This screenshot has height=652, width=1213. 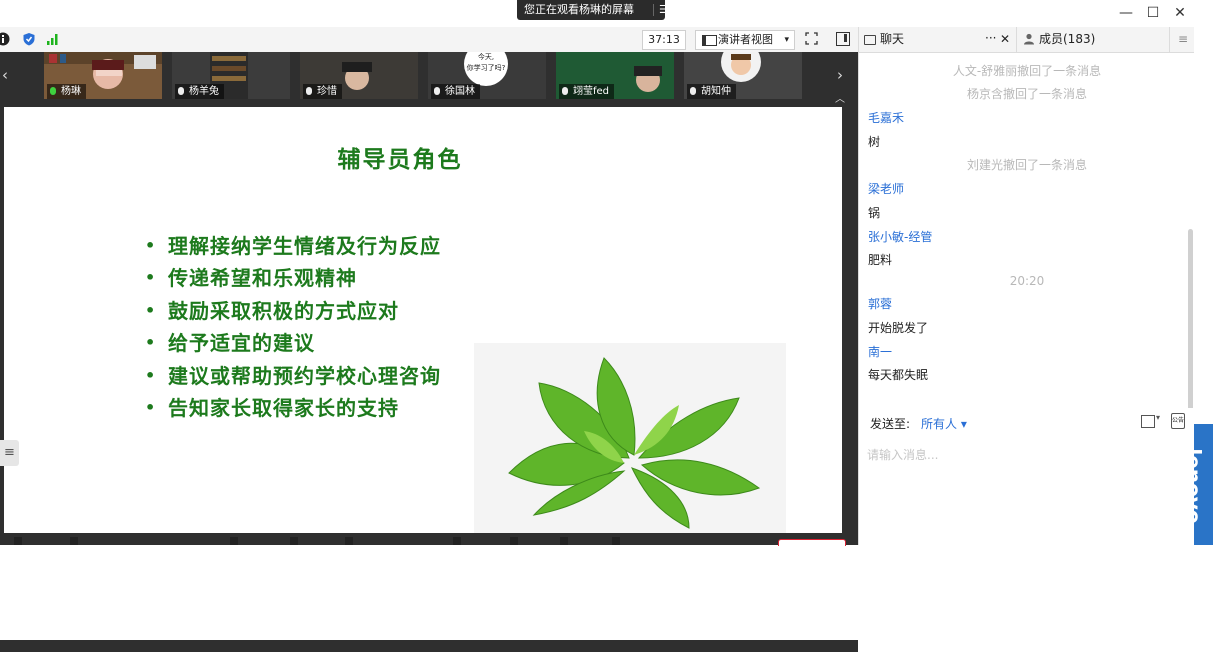 What do you see at coordinates (1027, 281) in the screenshot?
I see `message-timestamp: 20:20` at bounding box center [1027, 281].